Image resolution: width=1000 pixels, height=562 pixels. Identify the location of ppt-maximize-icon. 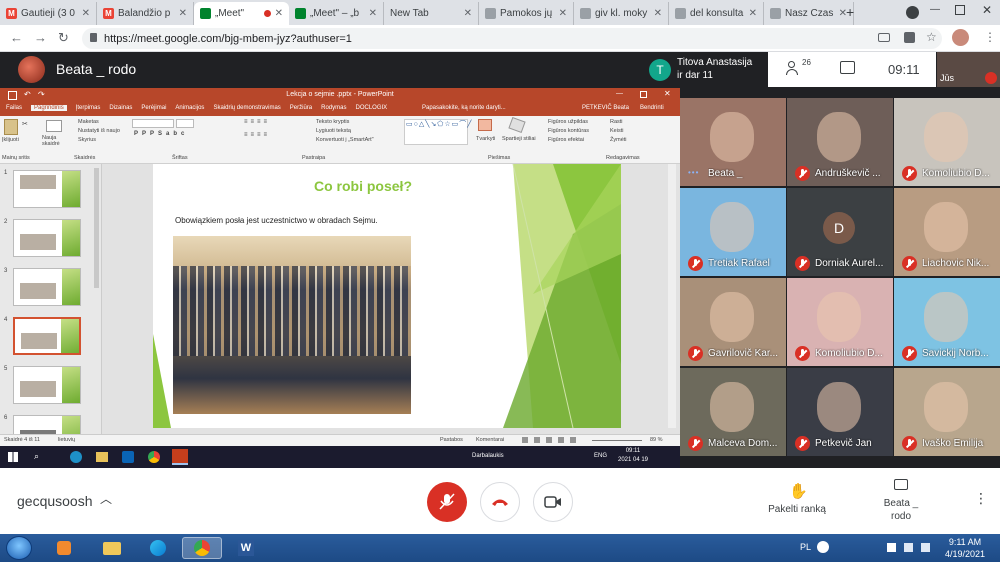
(643, 94).